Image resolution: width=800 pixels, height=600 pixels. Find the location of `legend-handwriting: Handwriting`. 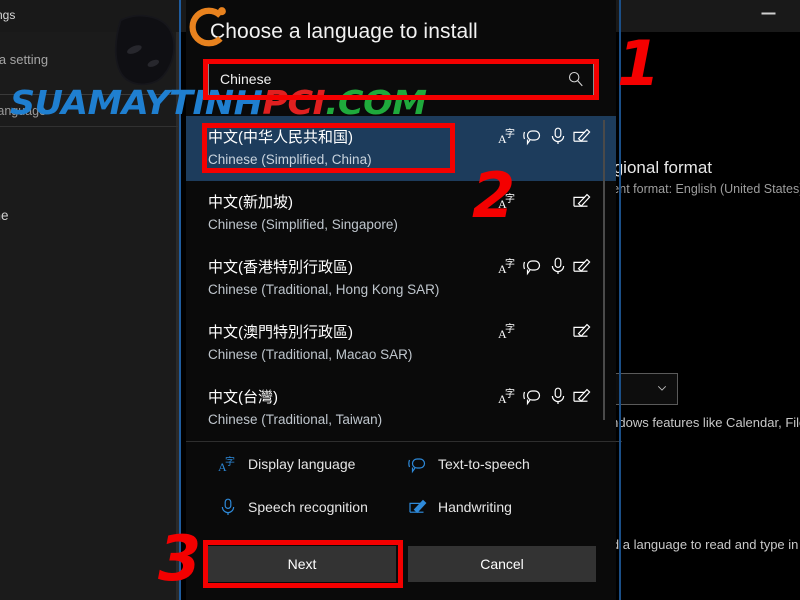

legend-handwriting: Handwriting is located at coordinates (460, 507).